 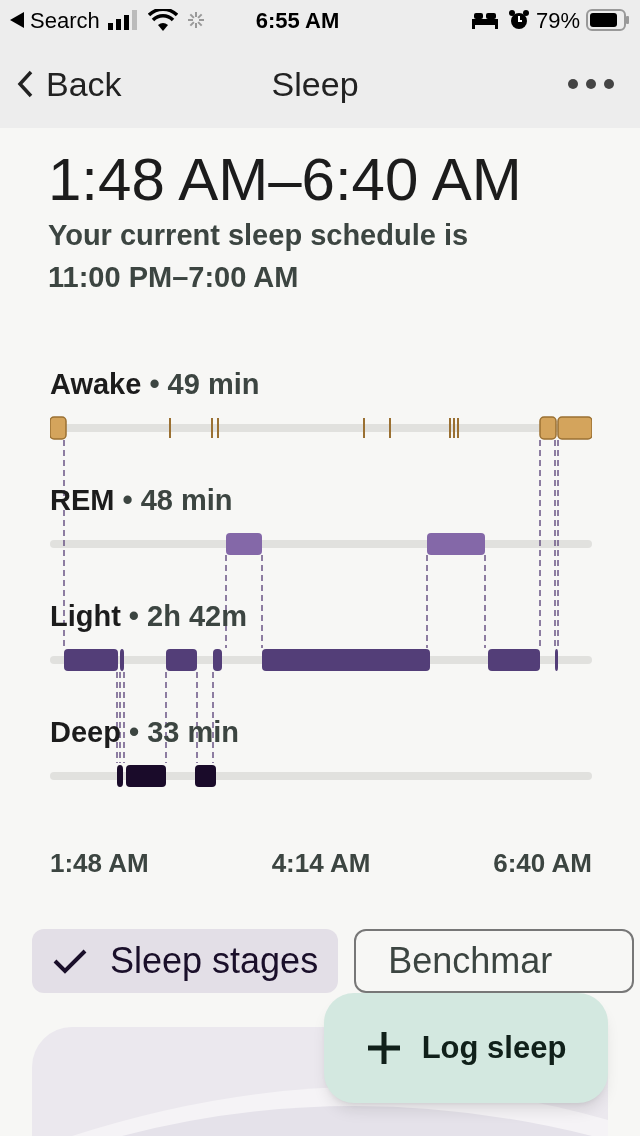 I want to click on battery-icon, so click(x=608, y=20).